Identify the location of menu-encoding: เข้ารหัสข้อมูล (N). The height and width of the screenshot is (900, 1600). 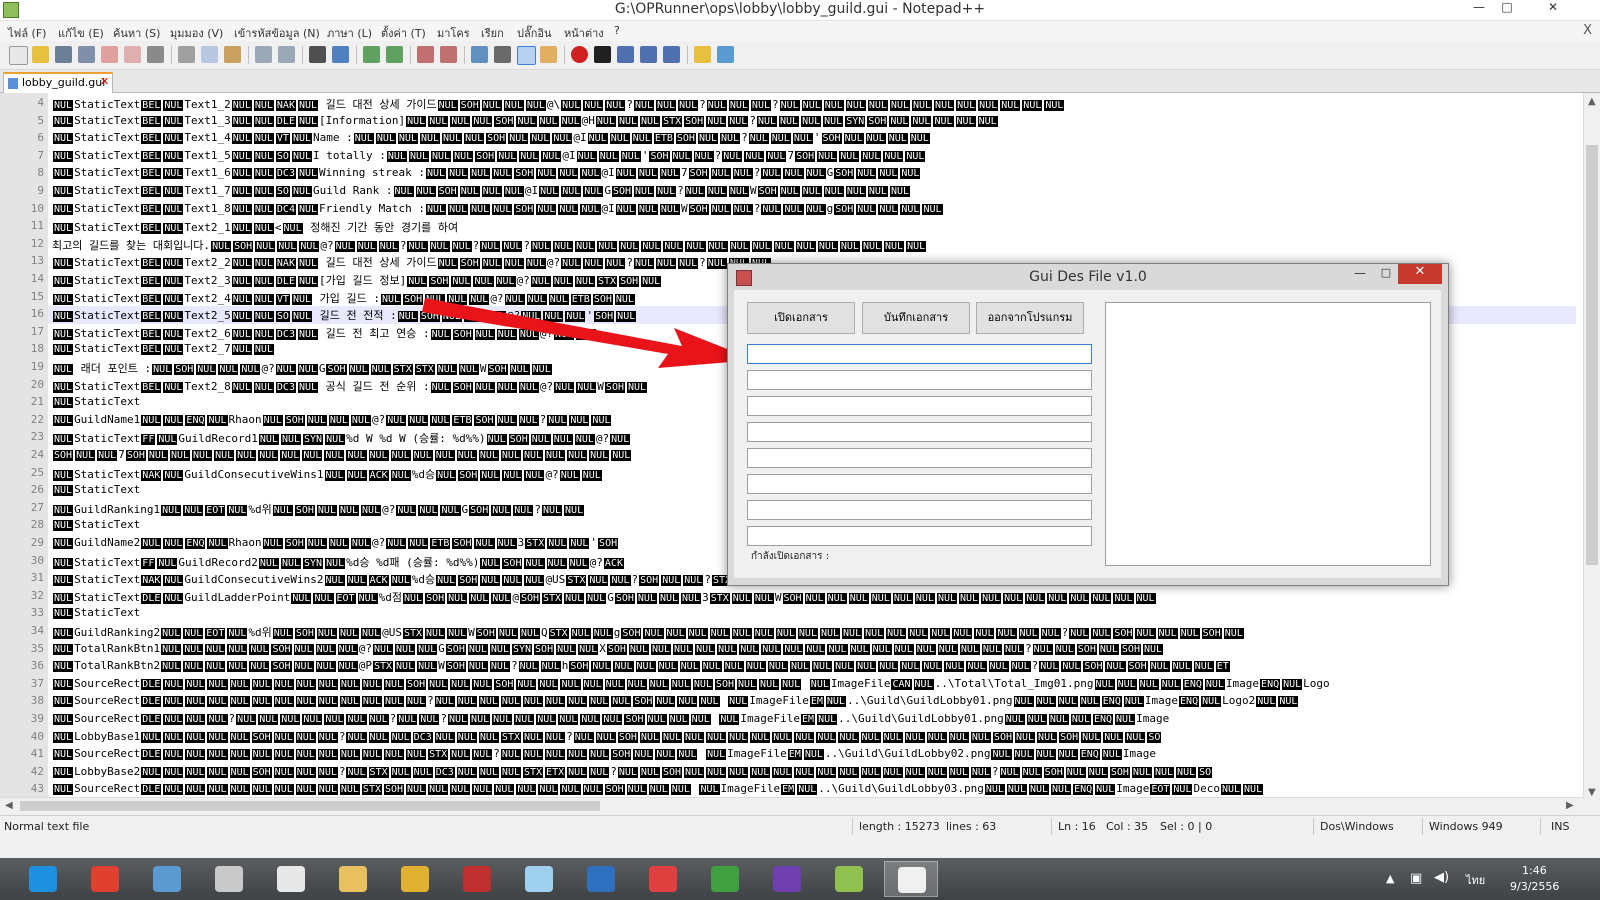
(277, 33).